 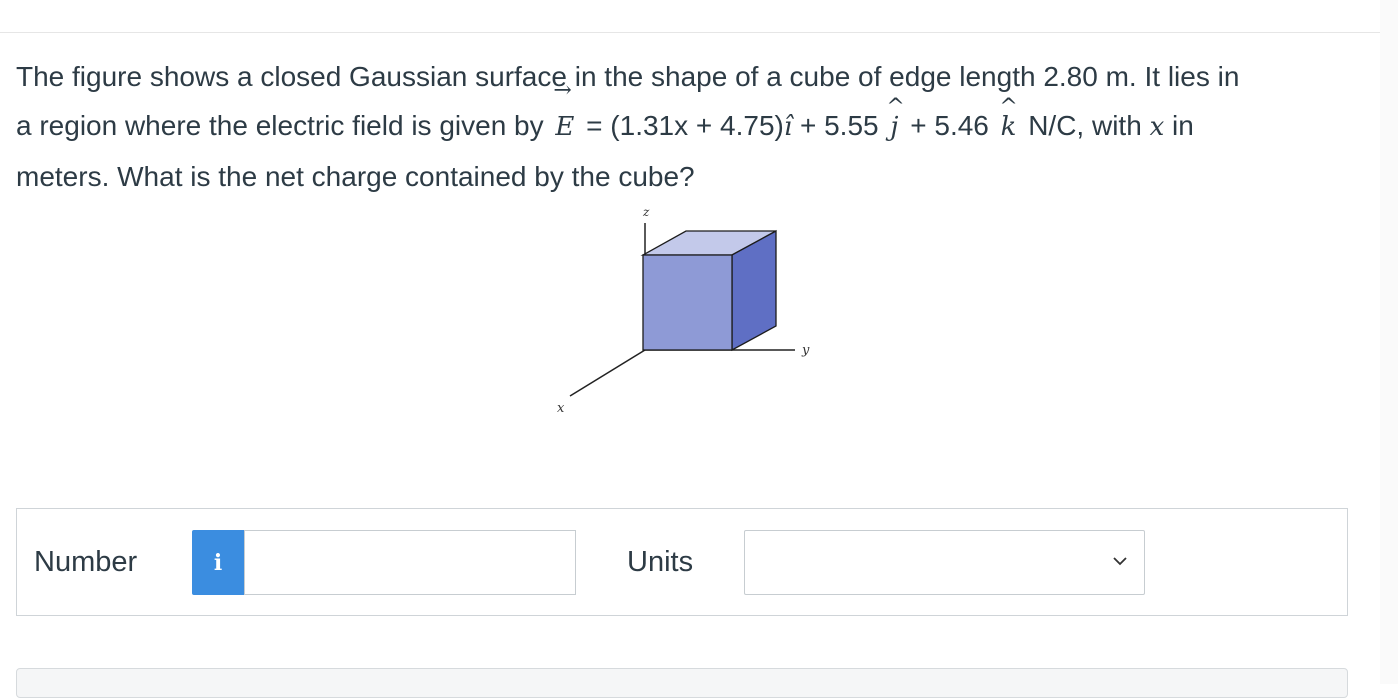 What do you see at coordinates (685, 125) in the screenshot?
I see `equation-term-x: = (1.31x + 4.75)` at bounding box center [685, 125].